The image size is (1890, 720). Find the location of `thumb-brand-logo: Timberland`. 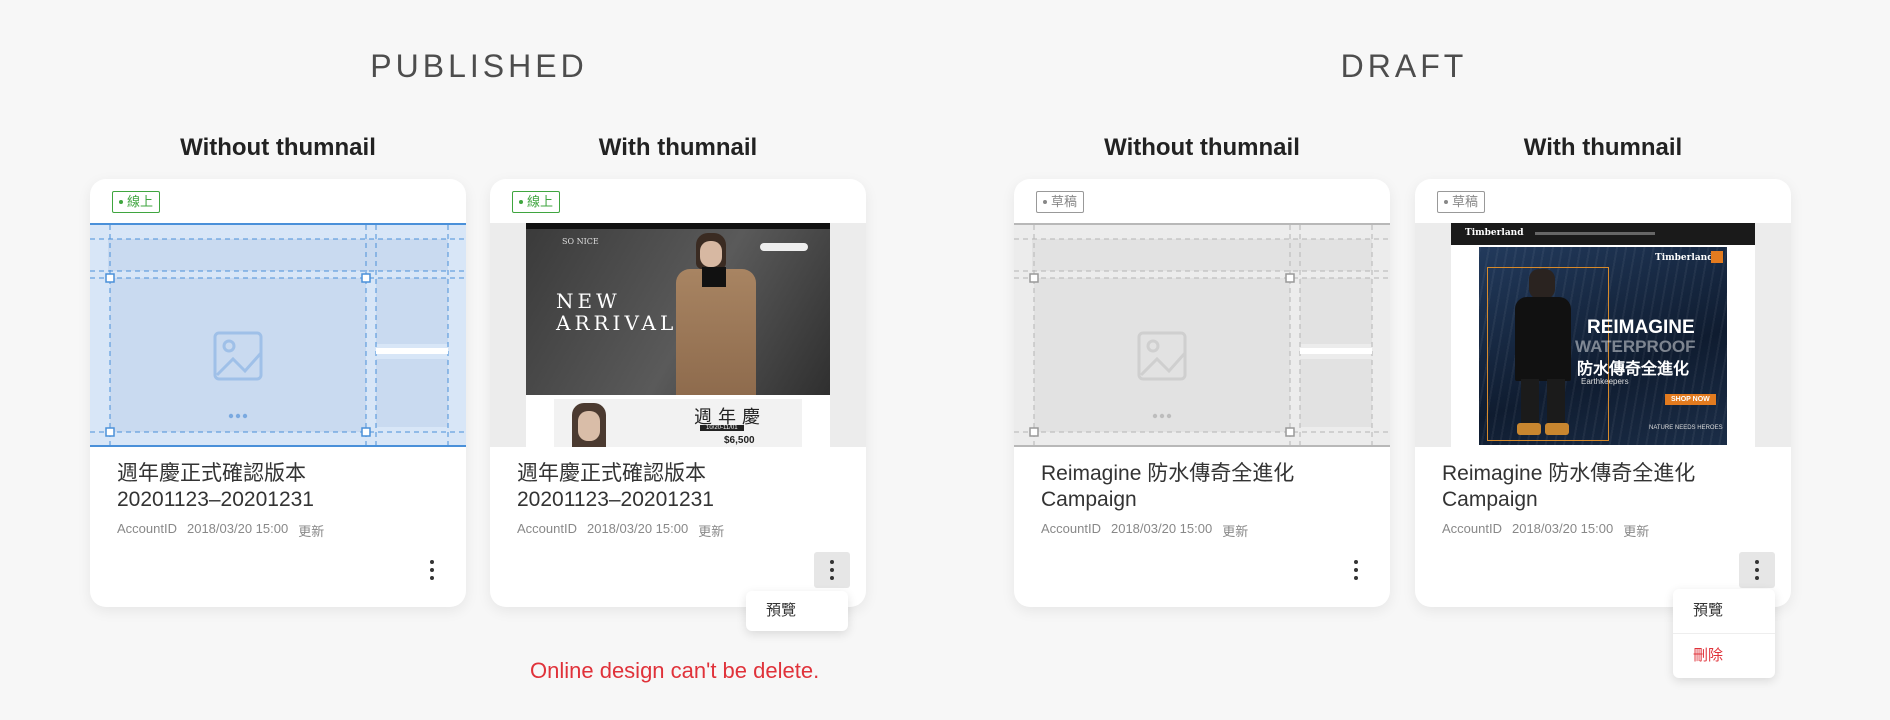

thumb-brand-logo: Timberland is located at coordinates (1684, 258).